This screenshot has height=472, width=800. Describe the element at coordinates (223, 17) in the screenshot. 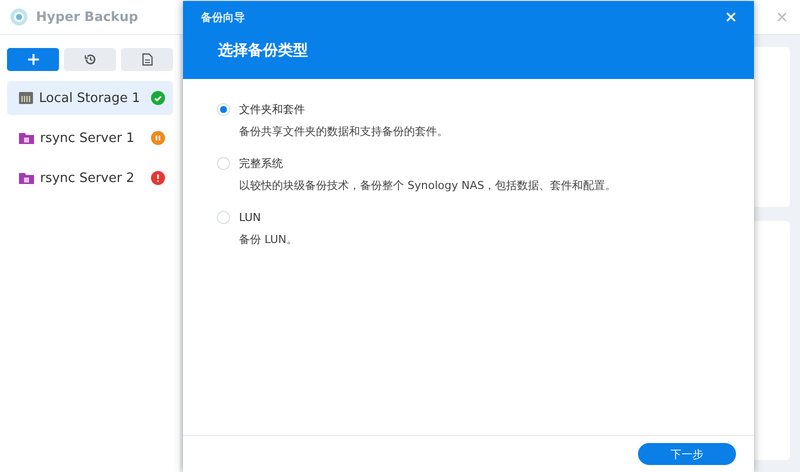

I see `dialog-title: 备份向导` at that location.